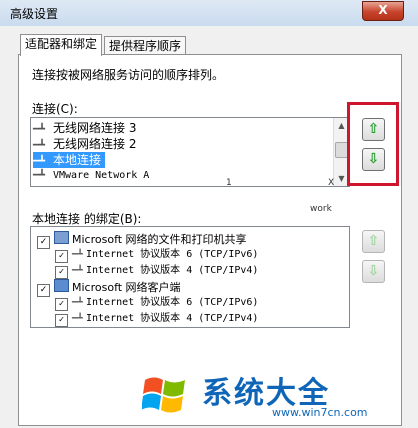 This screenshot has height=428, width=418. I want to click on site-watermark: 系统大全 www.win7cn.com, so click(272, 396).